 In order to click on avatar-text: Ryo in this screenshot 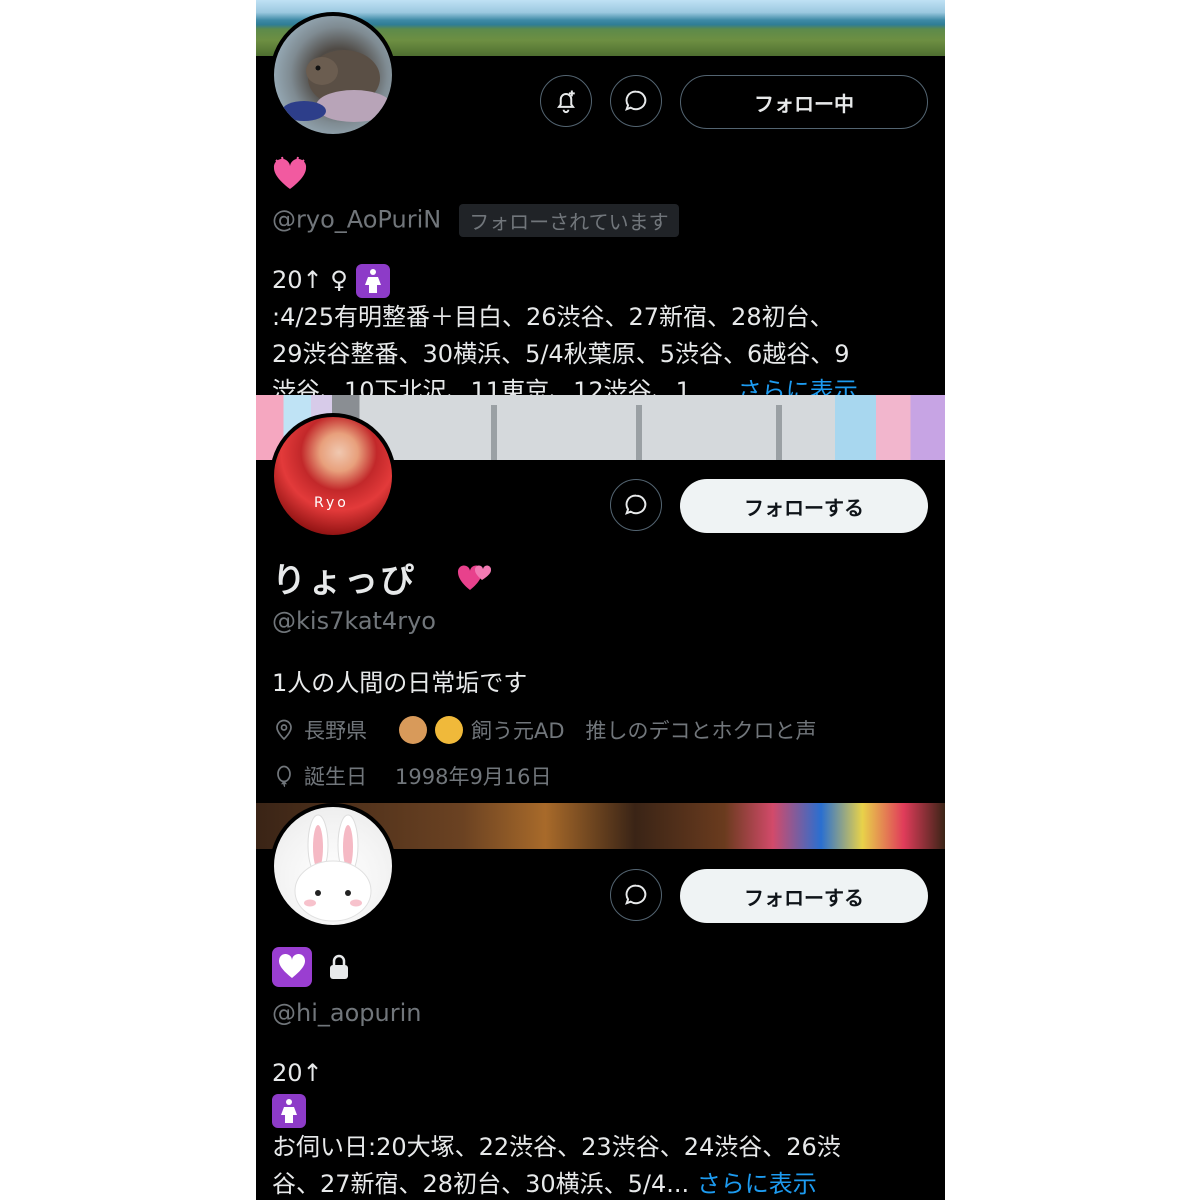, I will do `click(331, 503)`.